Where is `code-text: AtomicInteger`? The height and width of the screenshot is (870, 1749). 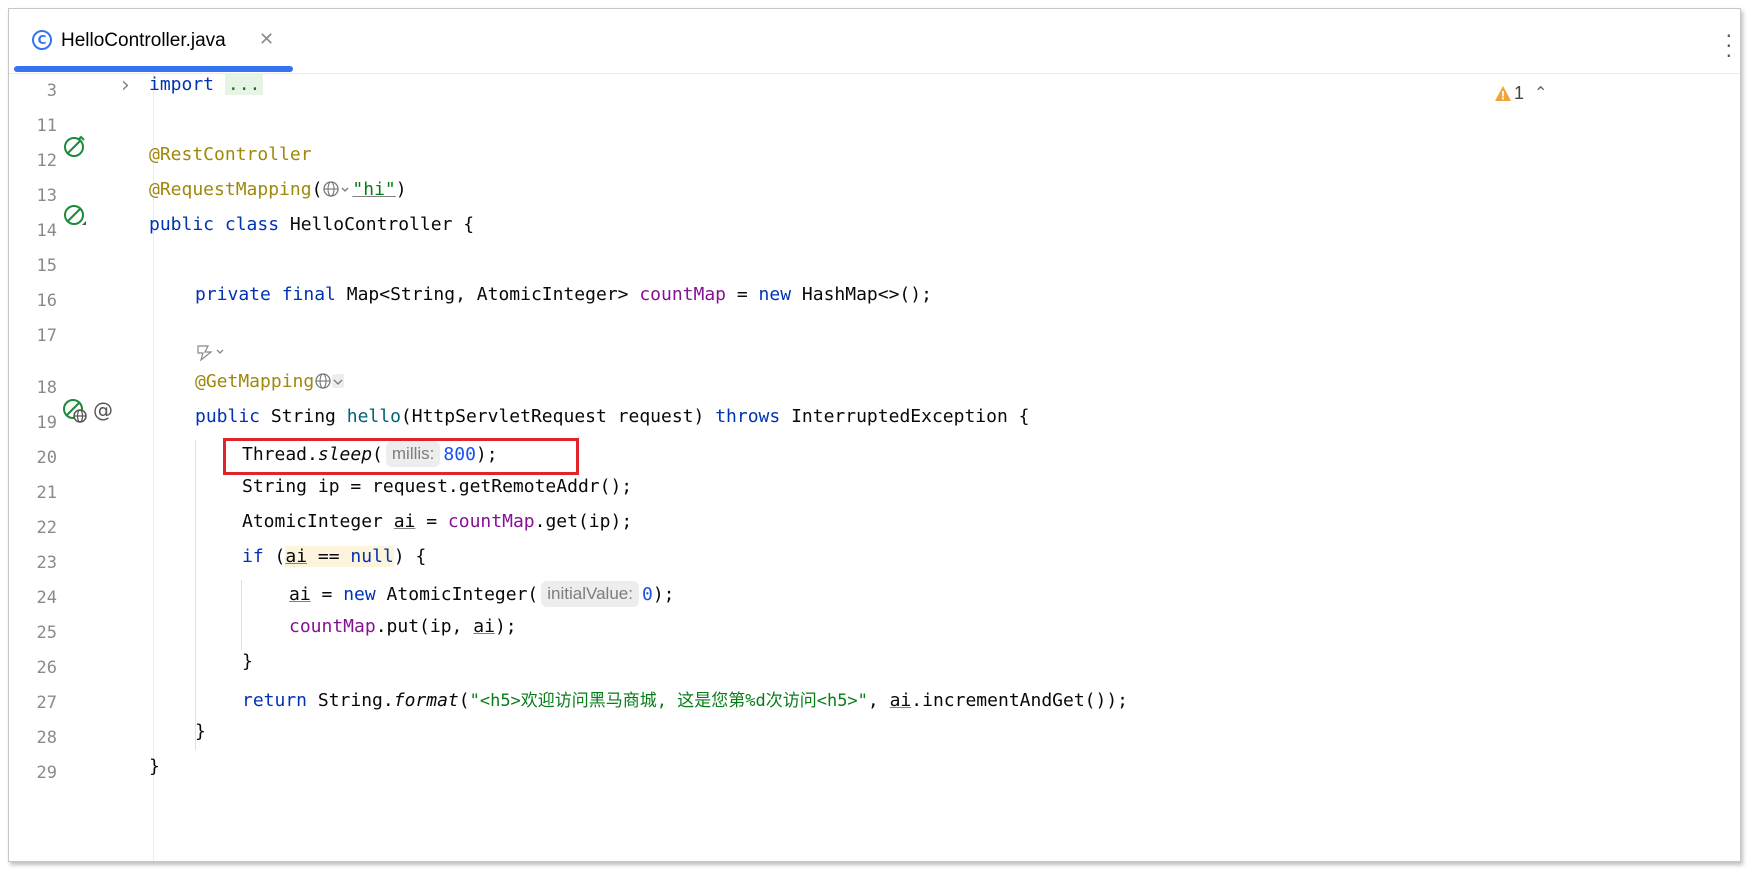 code-text: AtomicInteger is located at coordinates (318, 521).